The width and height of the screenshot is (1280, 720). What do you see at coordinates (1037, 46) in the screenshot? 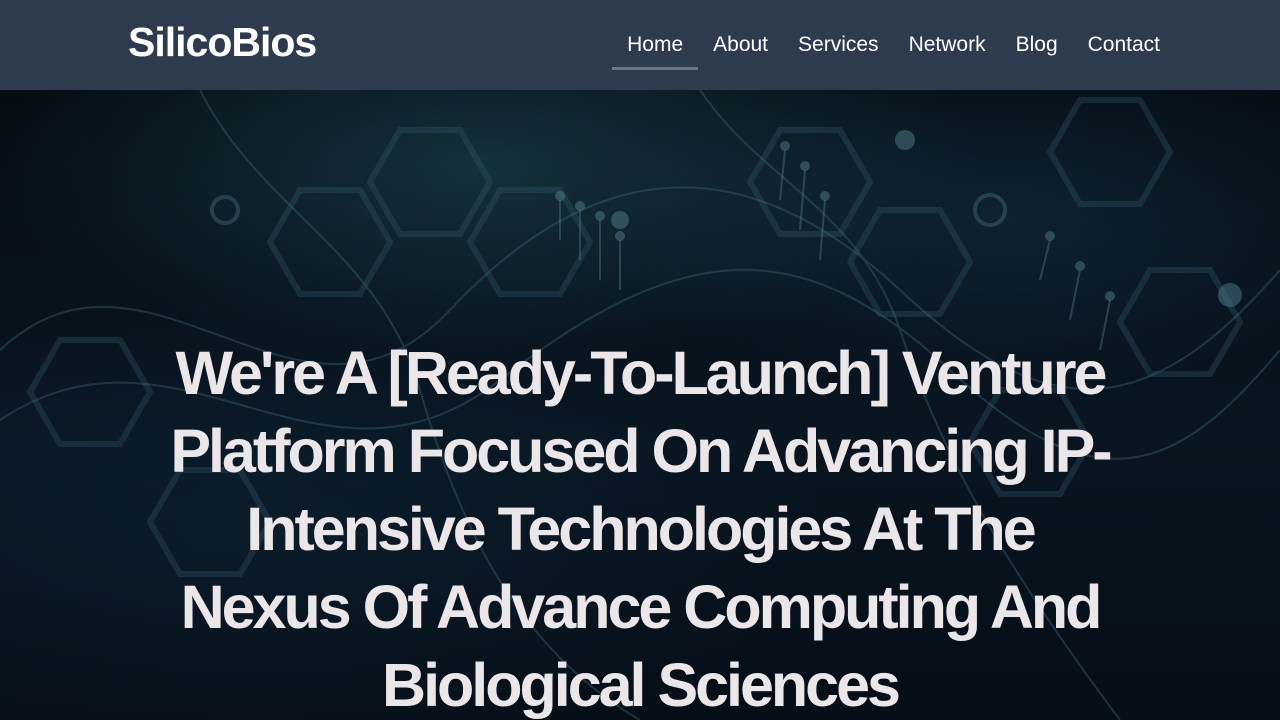
I see `nav-blog-link: Blog` at bounding box center [1037, 46].